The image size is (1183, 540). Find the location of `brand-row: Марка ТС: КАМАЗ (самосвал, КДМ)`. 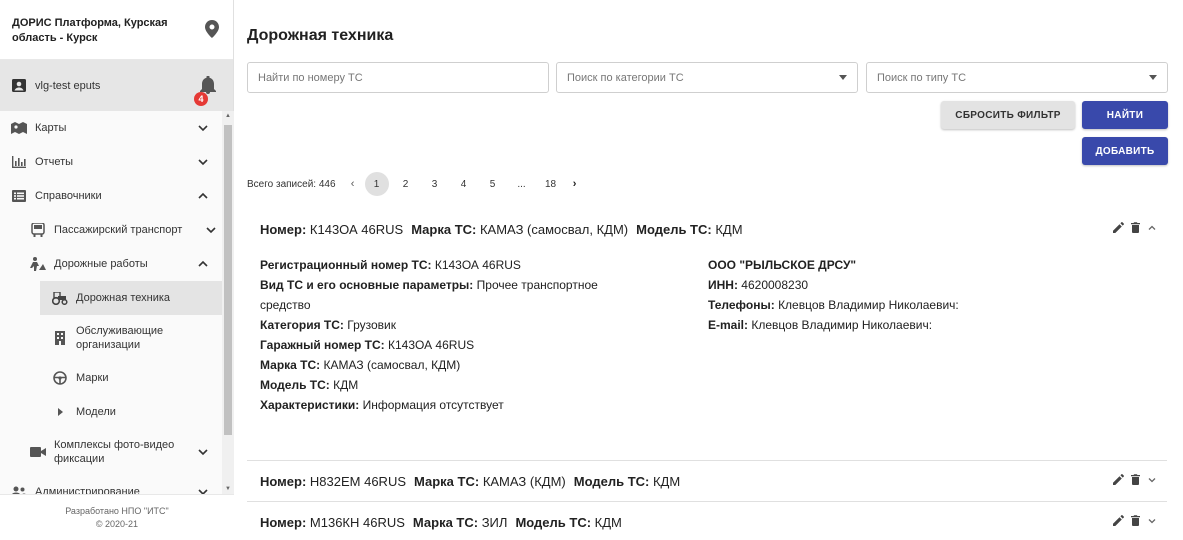

brand-row: Марка ТС: КАМАЗ (самосвал, КДМ) is located at coordinates (484, 365).